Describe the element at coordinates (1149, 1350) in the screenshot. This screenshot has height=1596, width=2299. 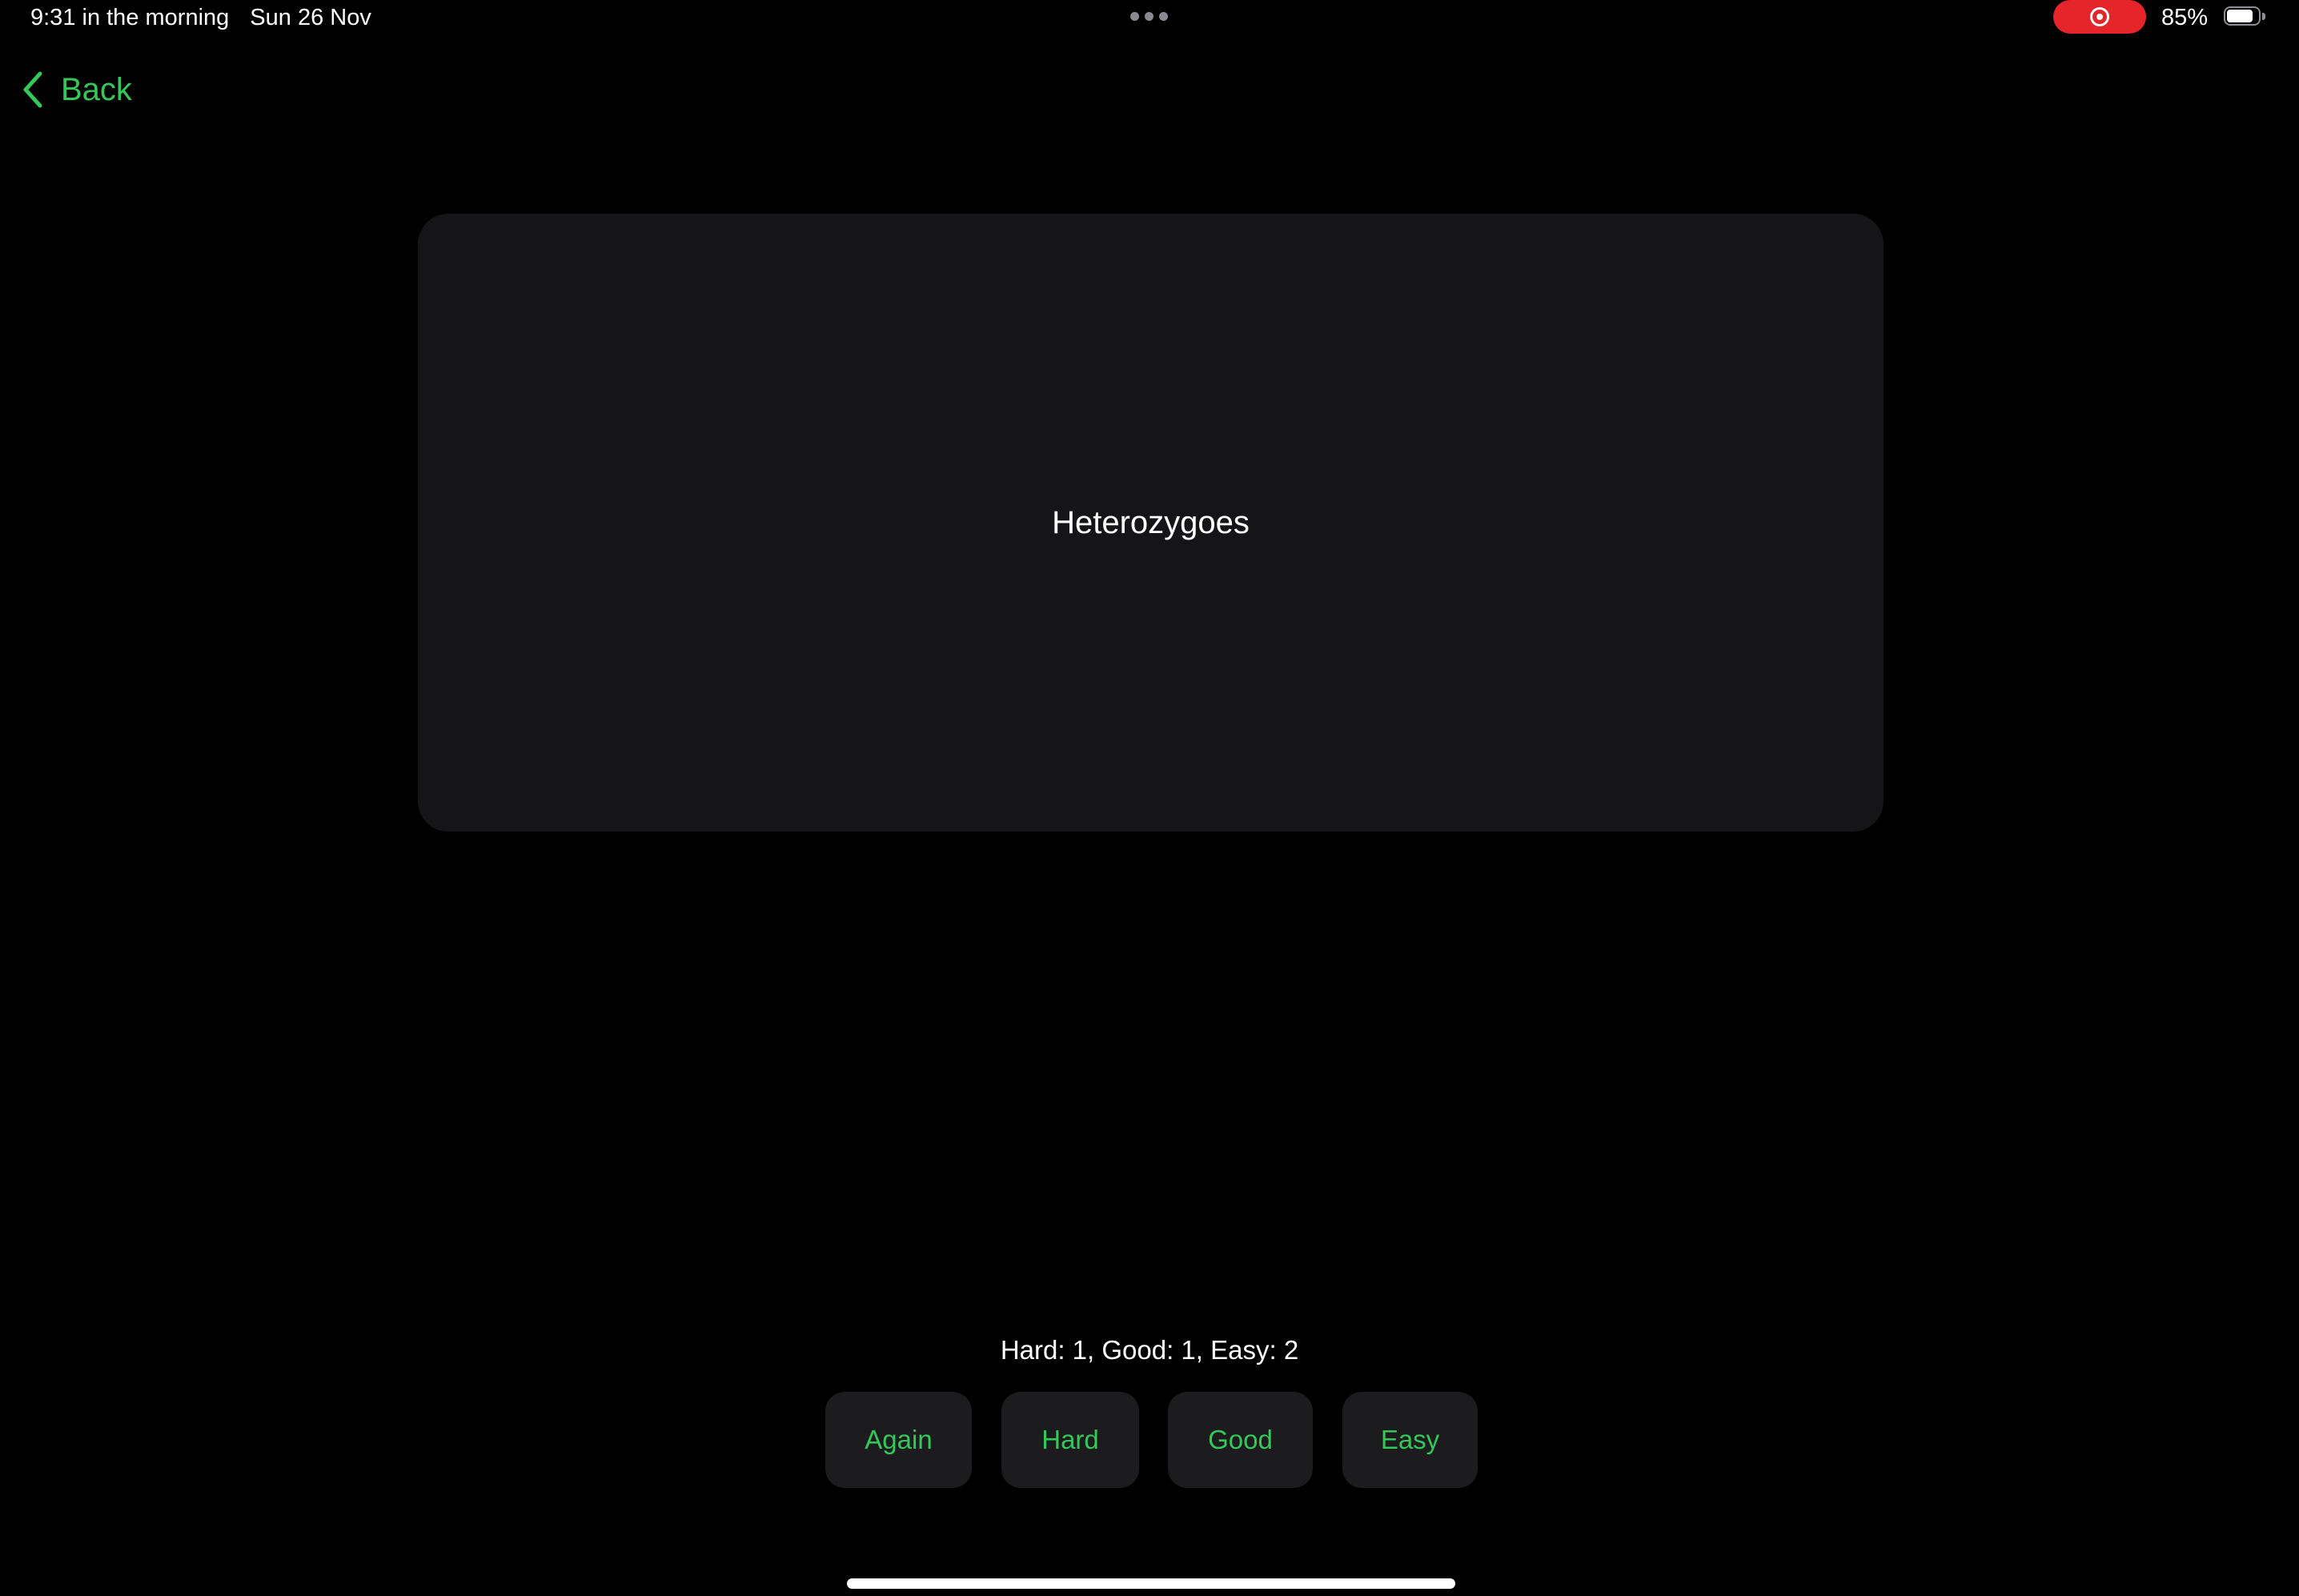
I see `review-intervals-text: Hard: 1, Good: 1, Easy: 2` at that location.